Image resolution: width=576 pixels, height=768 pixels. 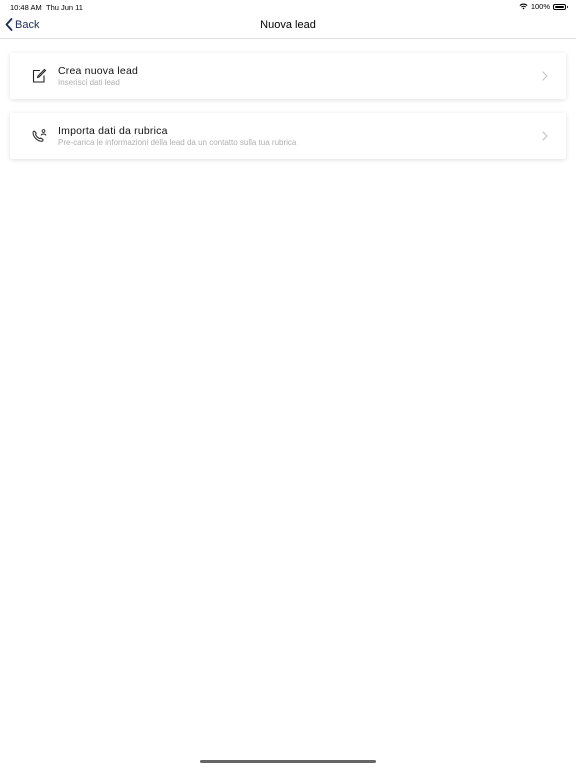 I want to click on option-title: Importa dati da rubrica, so click(x=113, y=131).